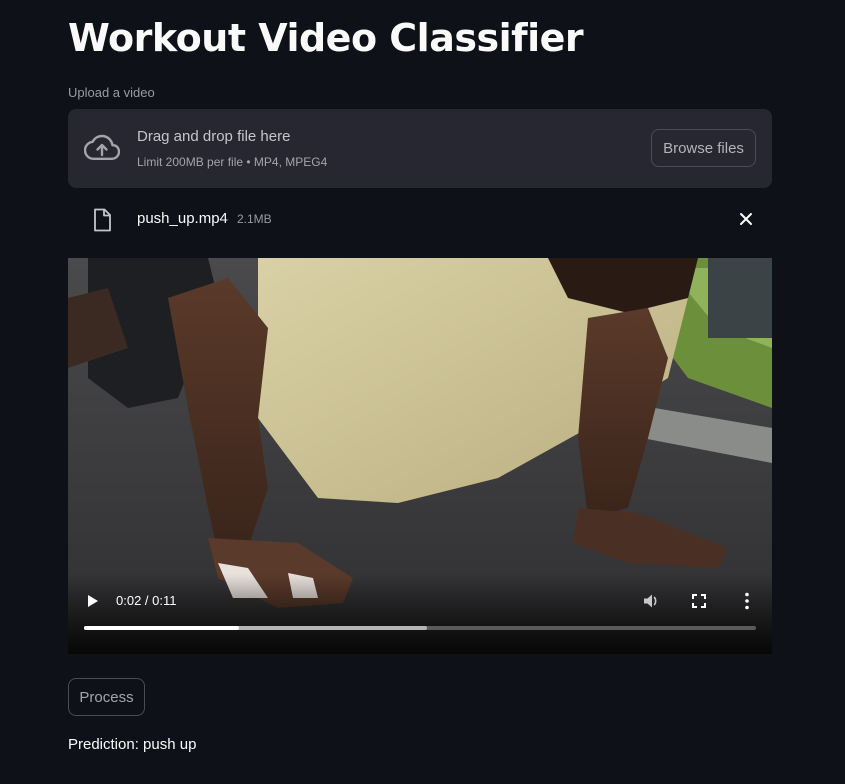  I want to click on video-played-bar, so click(161, 628).